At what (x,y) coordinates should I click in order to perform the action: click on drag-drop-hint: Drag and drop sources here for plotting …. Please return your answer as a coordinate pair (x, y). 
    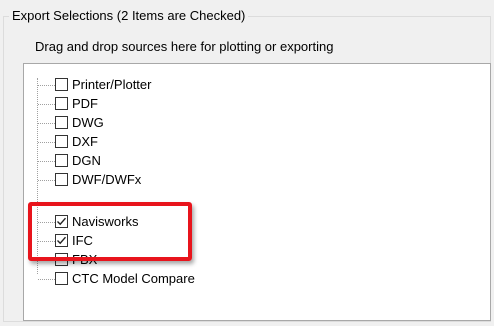
    Looking at the image, I should click on (184, 46).